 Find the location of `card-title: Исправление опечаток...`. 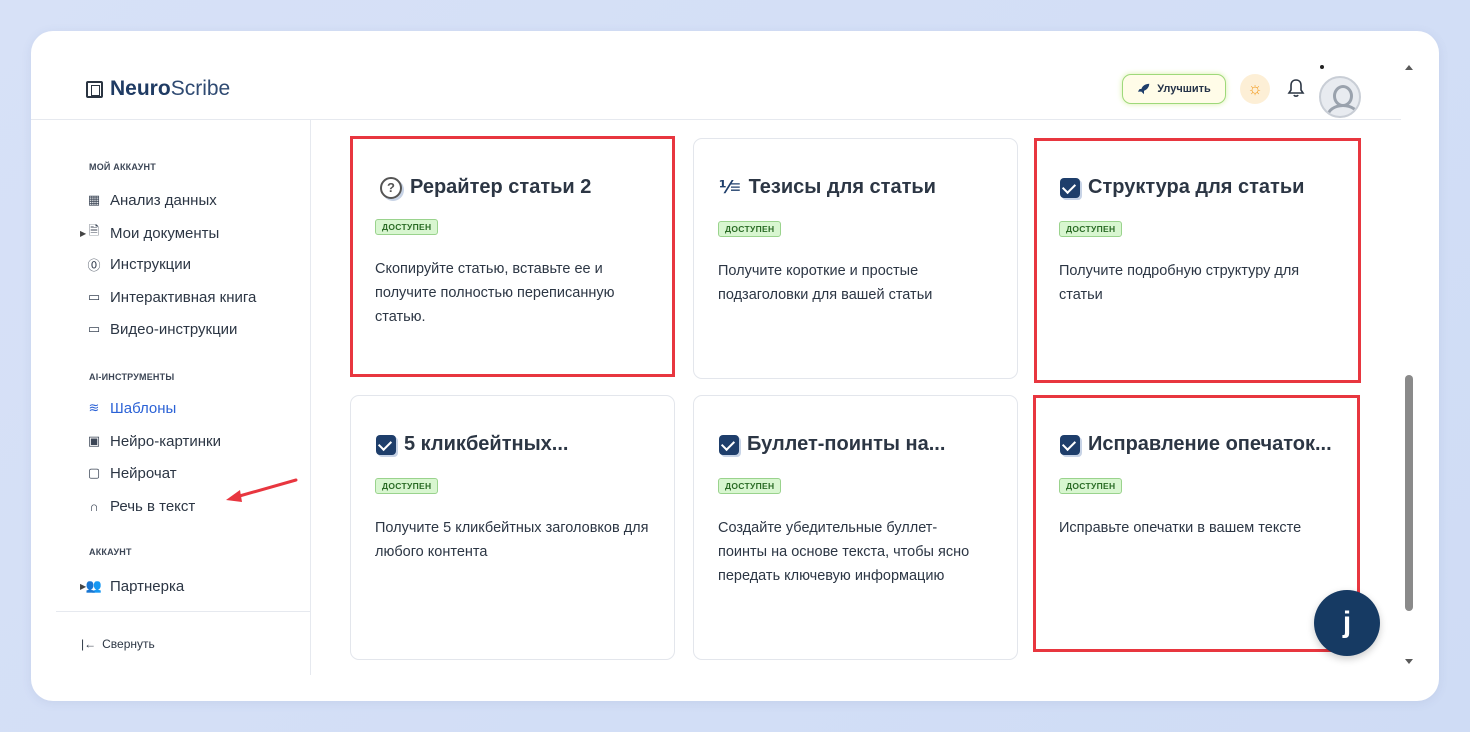

card-title: Исправление опечаток... is located at coordinates (1196, 444).